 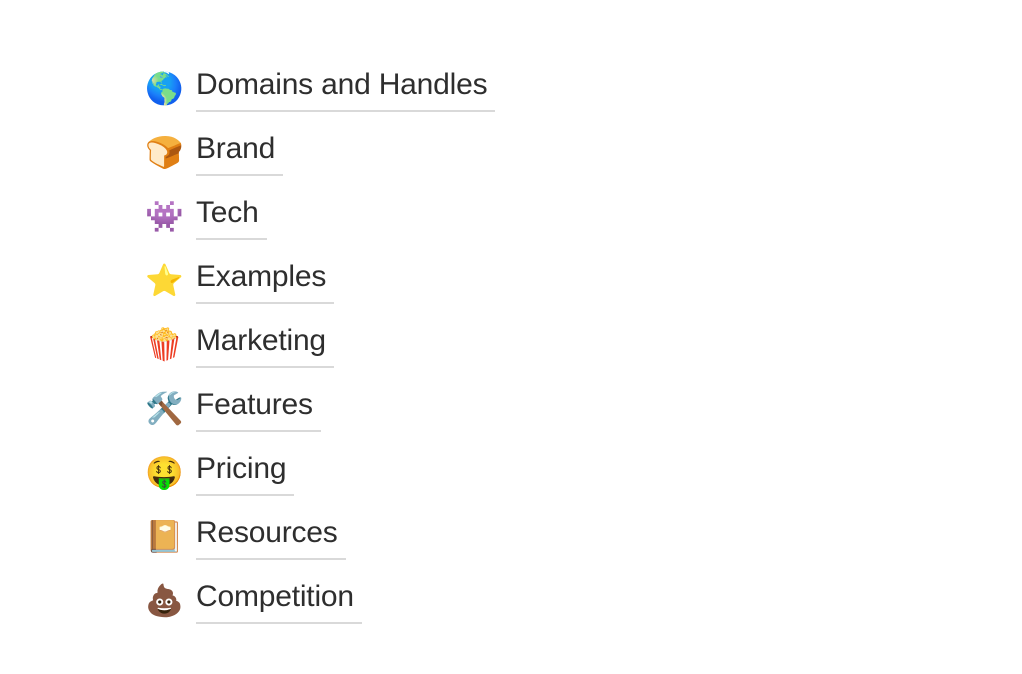 What do you see at coordinates (261, 340) in the screenshot?
I see `nav-link-label: Marketing` at bounding box center [261, 340].